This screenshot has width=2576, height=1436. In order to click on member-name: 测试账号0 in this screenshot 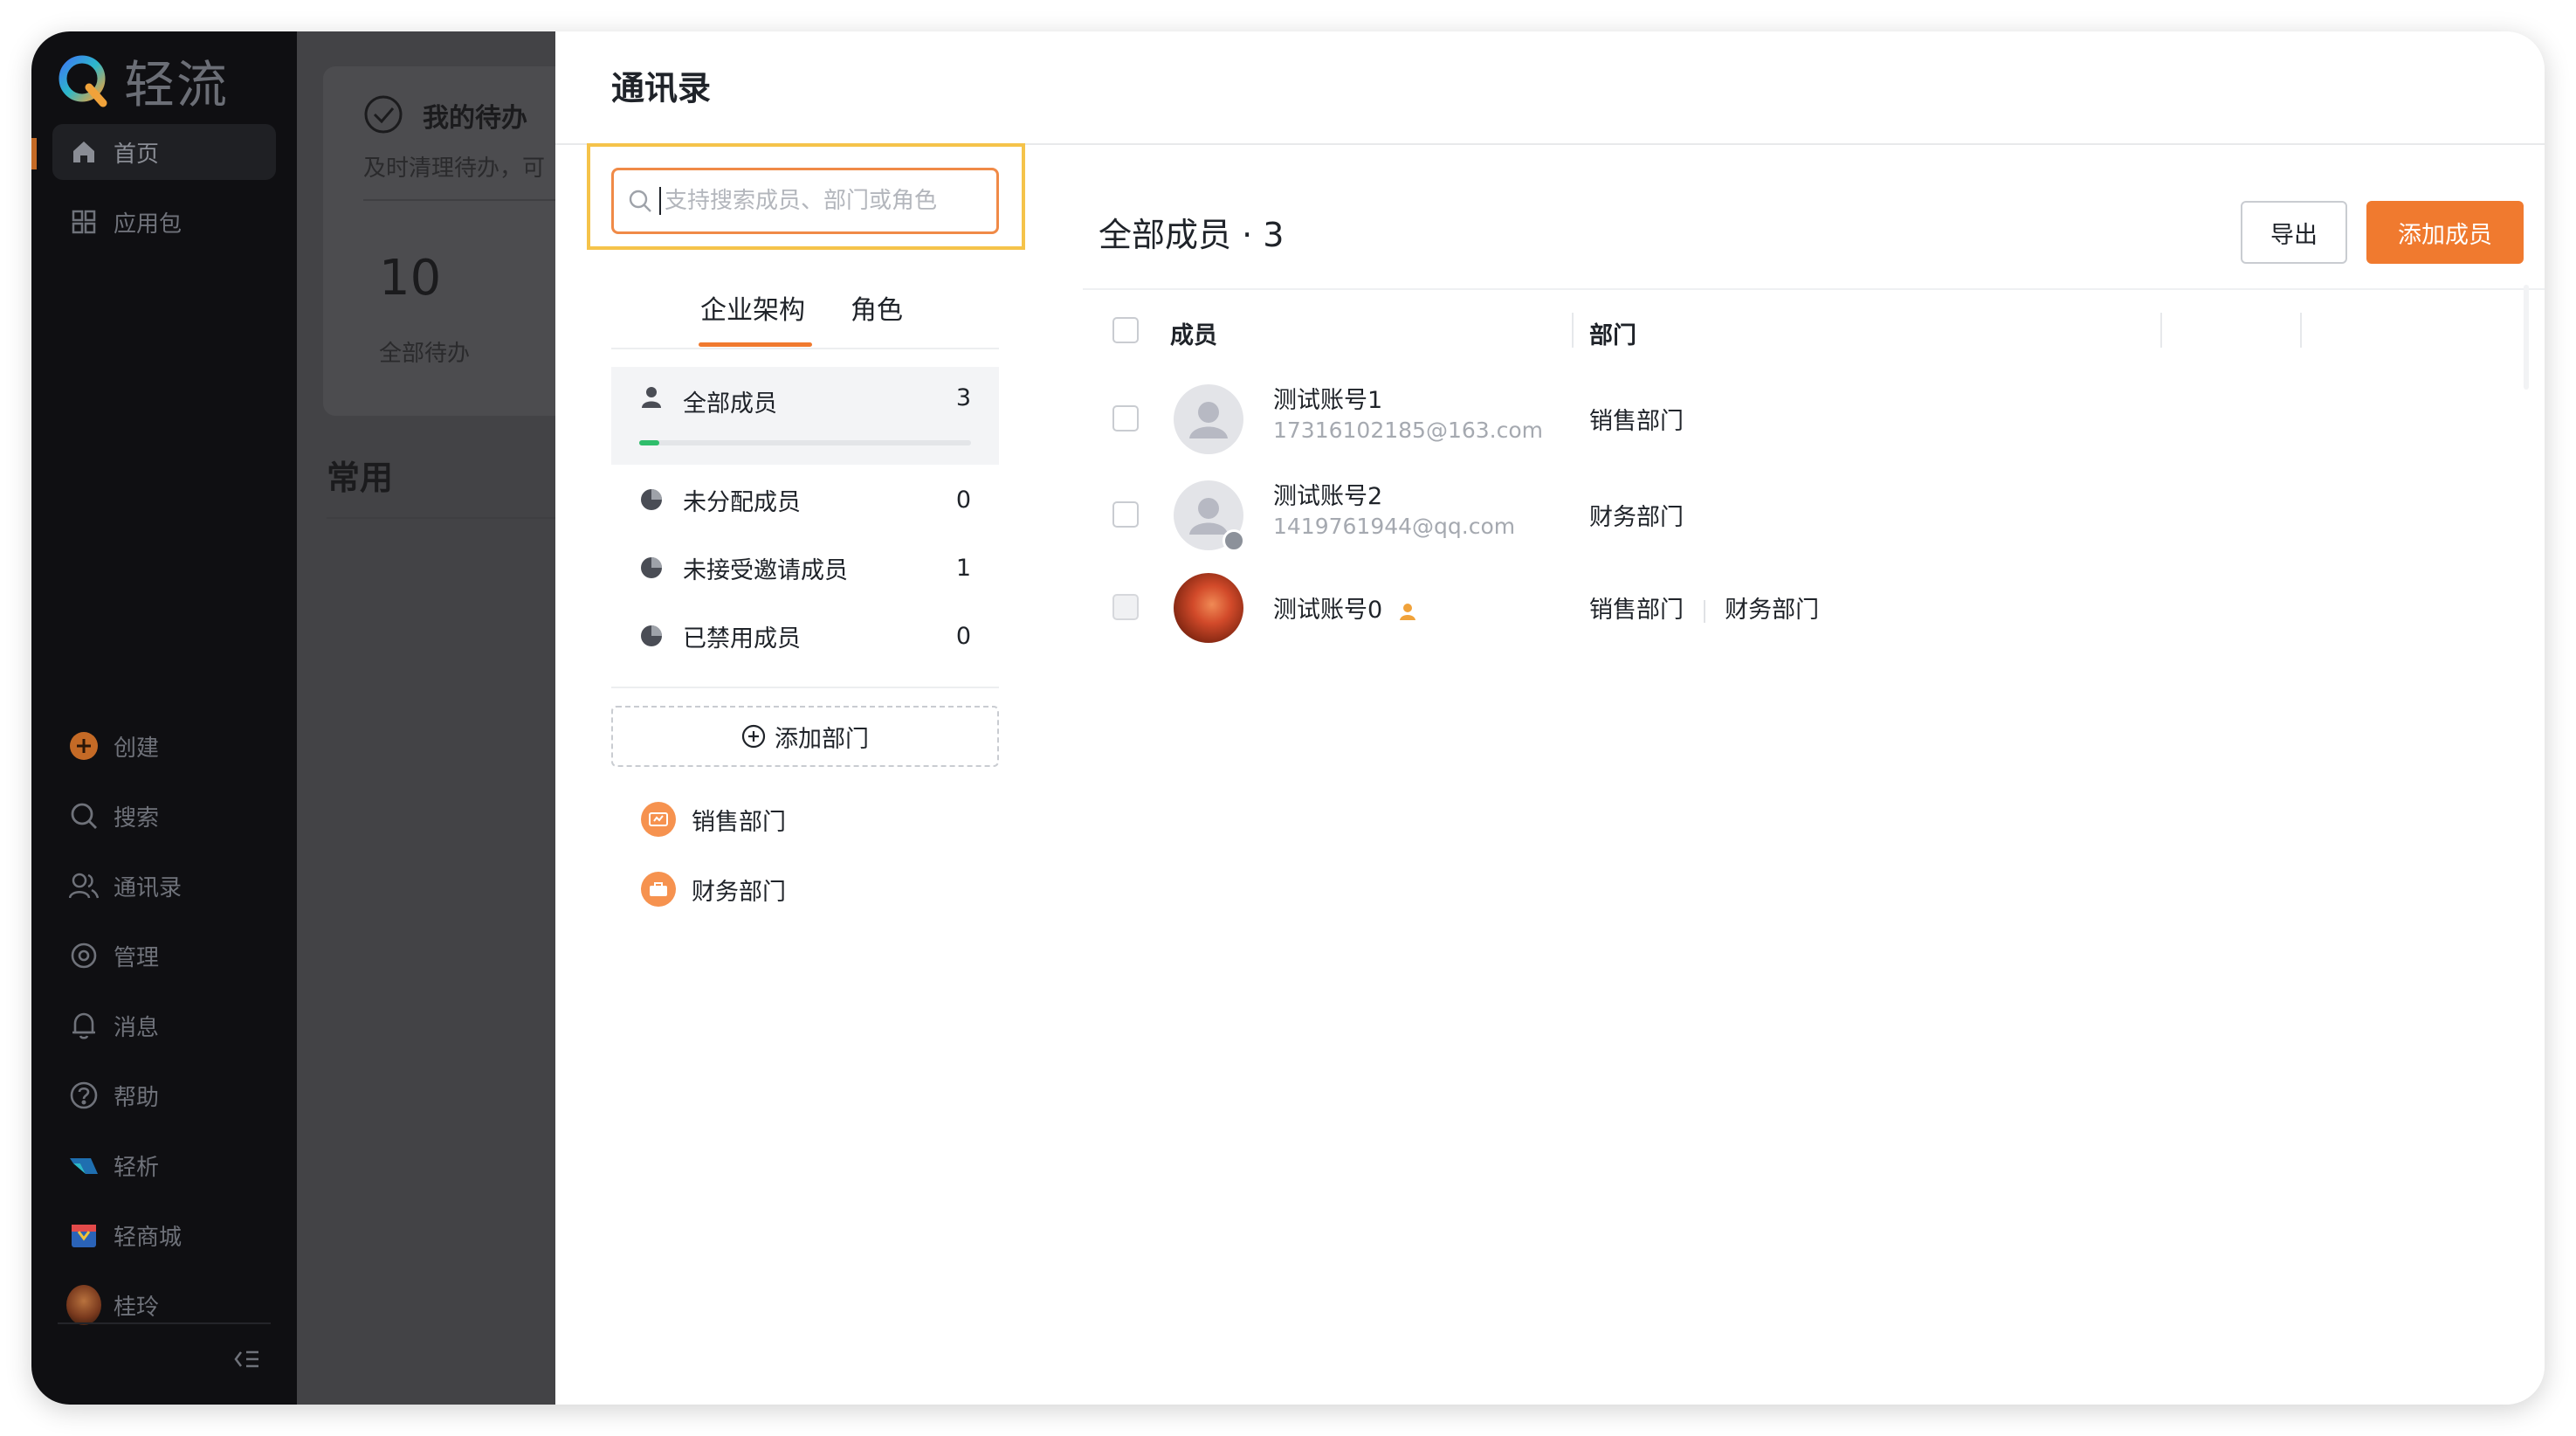, I will do `click(1328, 611)`.